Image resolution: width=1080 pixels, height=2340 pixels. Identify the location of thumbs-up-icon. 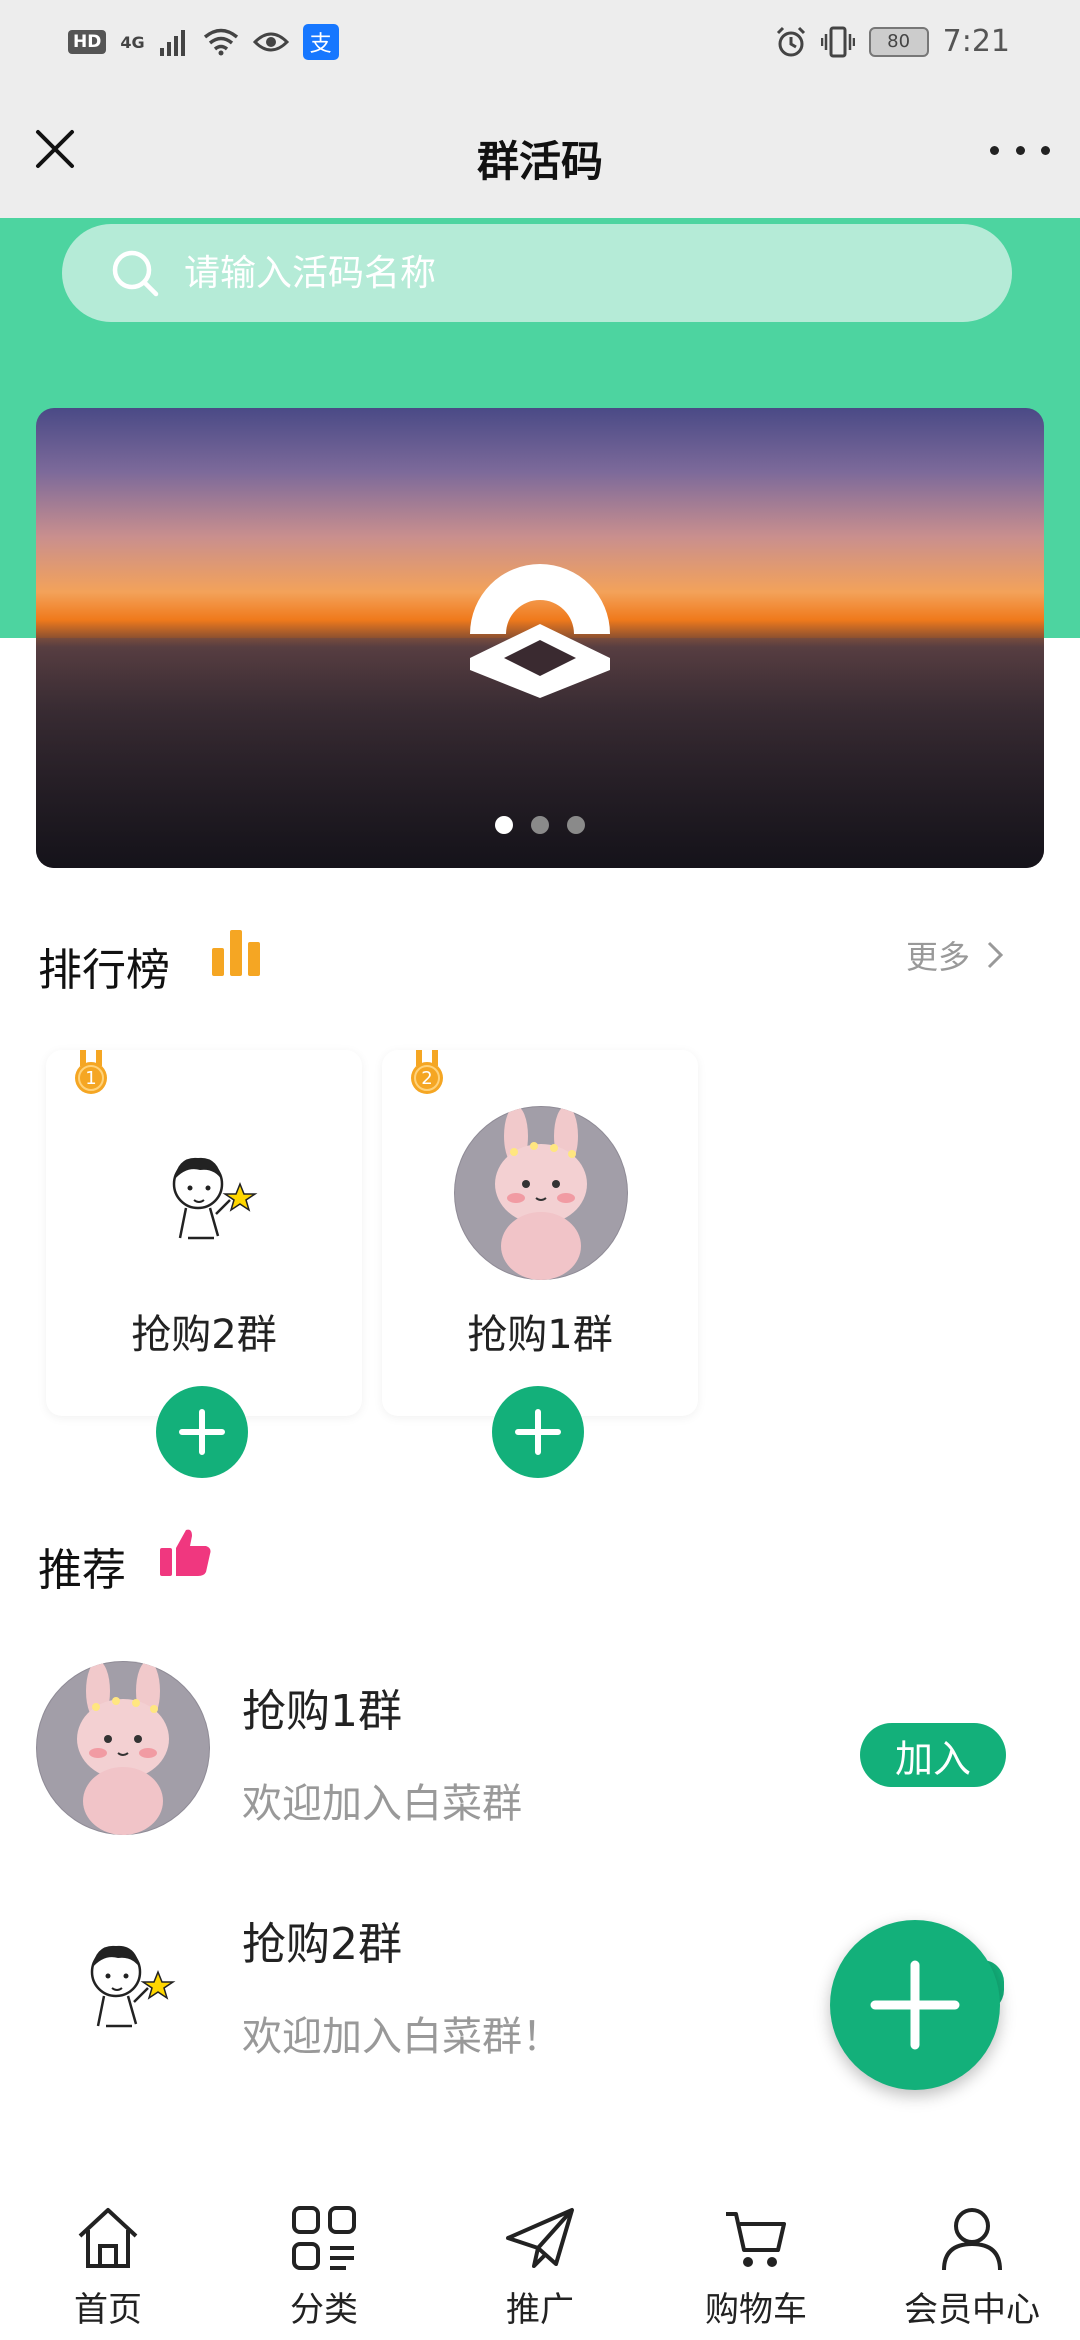
(185, 1552).